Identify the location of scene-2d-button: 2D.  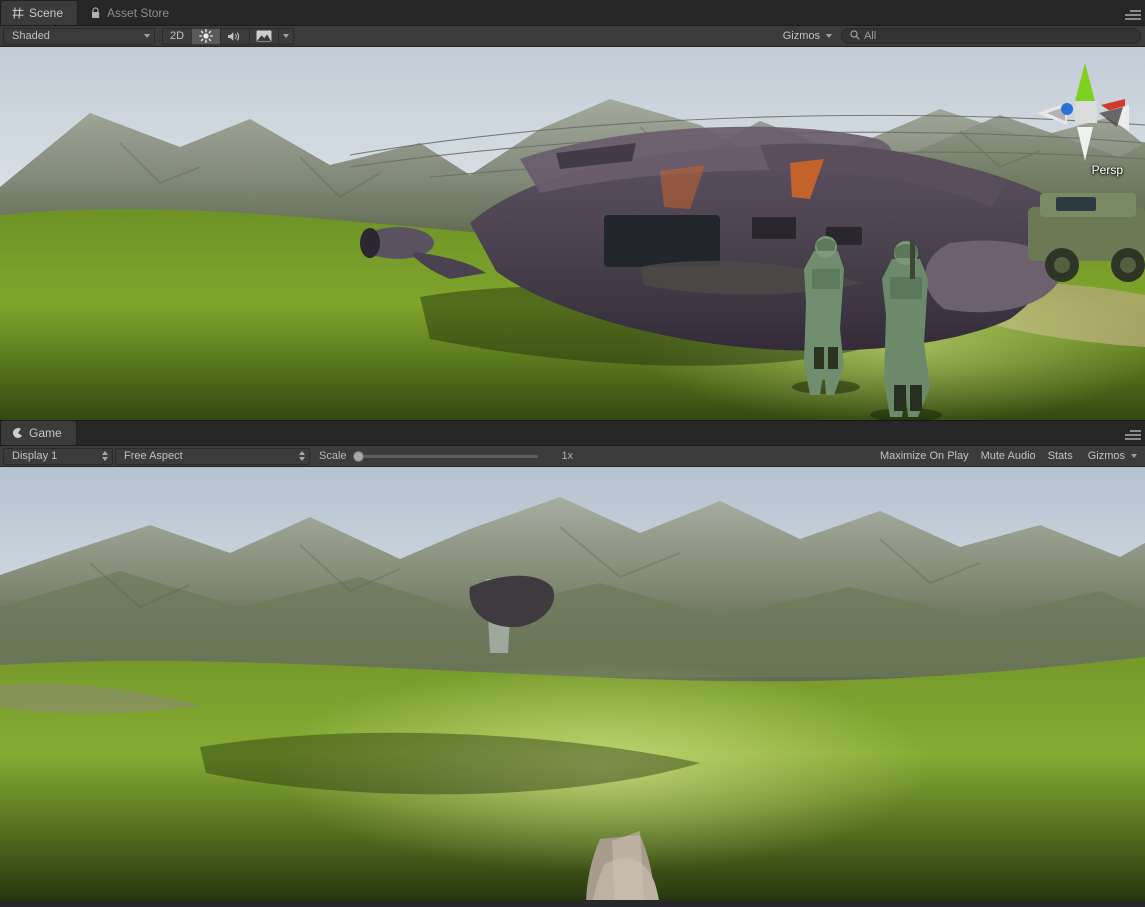
(177, 36).